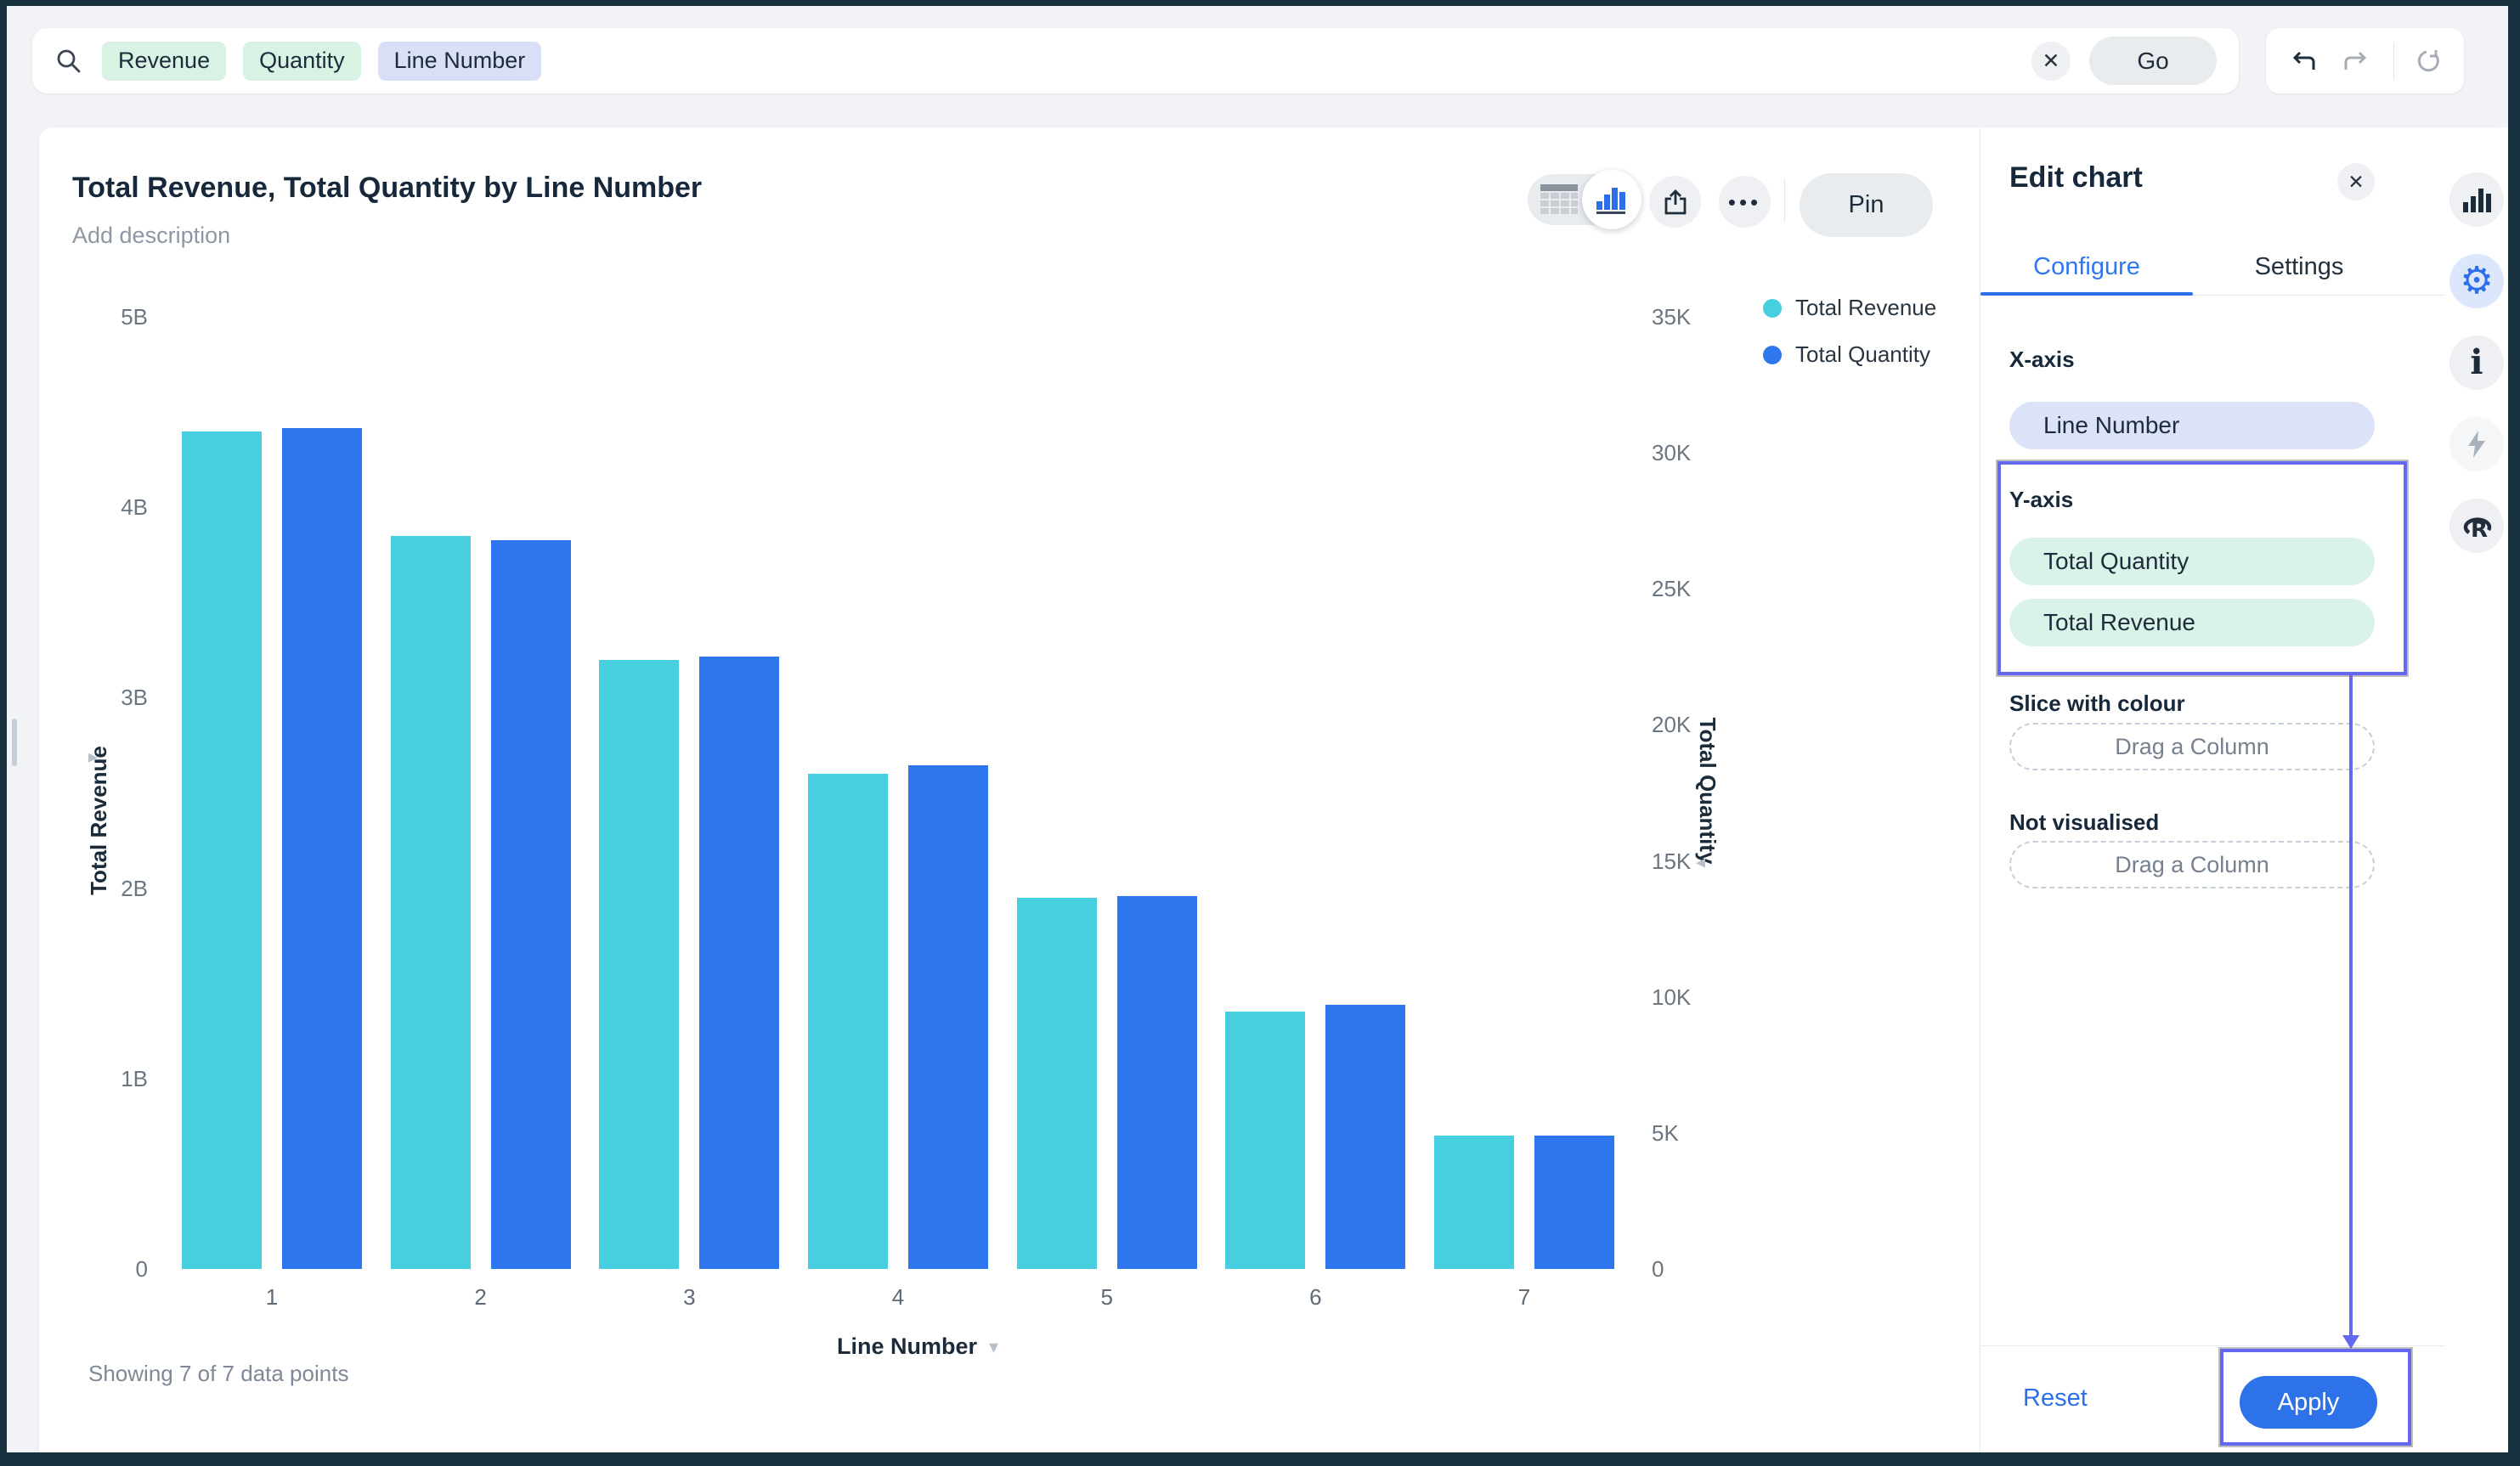 The width and height of the screenshot is (2520, 1466). What do you see at coordinates (2299, 267) in the screenshot?
I see `tab-settings: Settings` at bounding box center [2299, 267].